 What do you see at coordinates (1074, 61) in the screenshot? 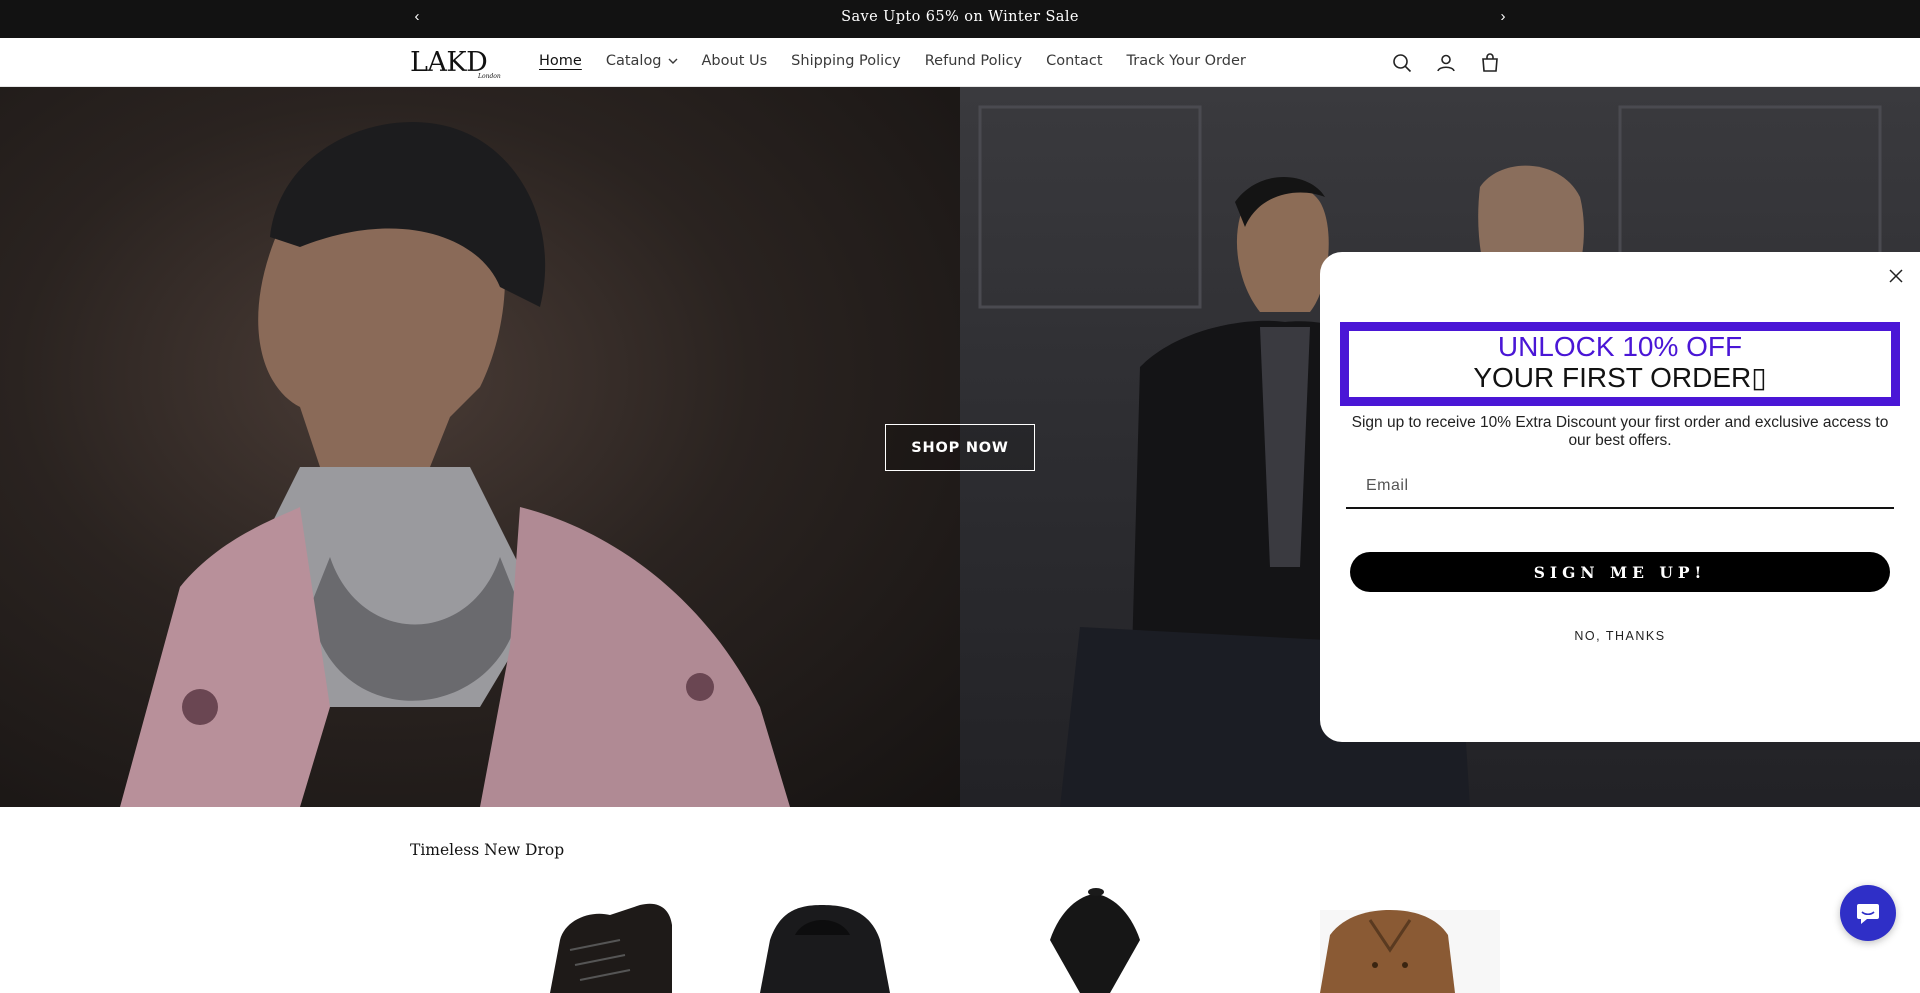
I see `nav-contact: Contact` at bounding box center [1074, 61].